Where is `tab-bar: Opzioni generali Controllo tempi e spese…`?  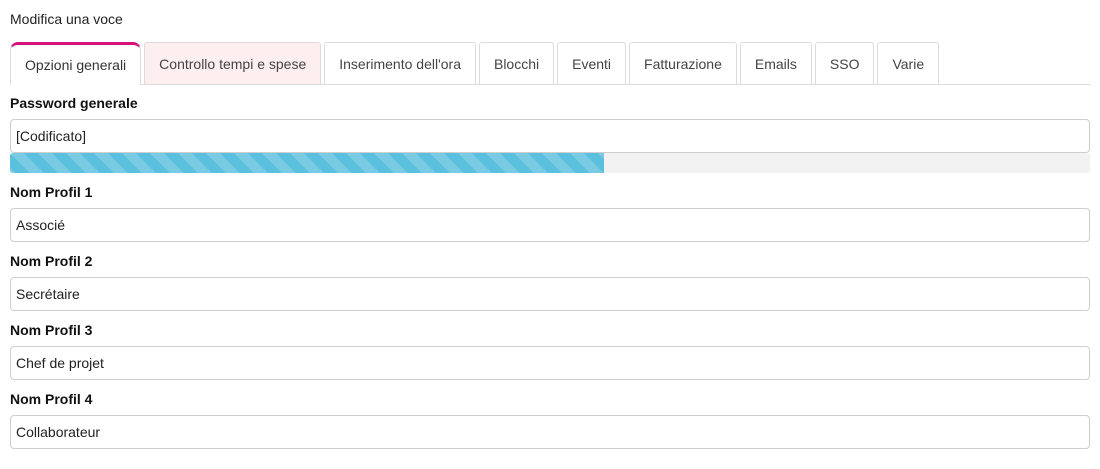
tab-bar: Opzioni generali Controllo tempi e spese… is located at coordinates (550, 63).